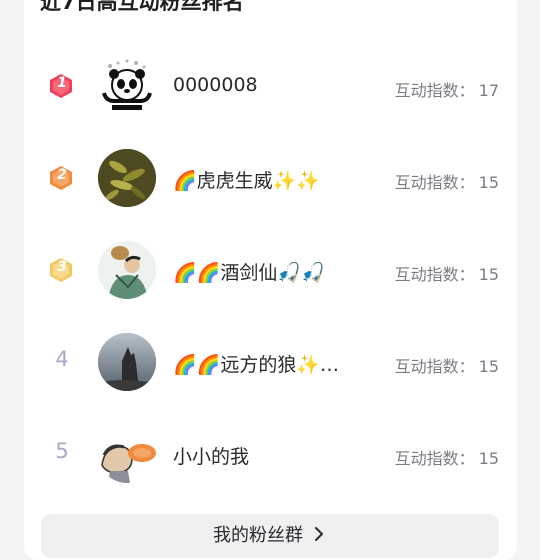 The width and height of the screenshot is (540, 560). I want to click on fan-name: 0000008, so click(215, 85).